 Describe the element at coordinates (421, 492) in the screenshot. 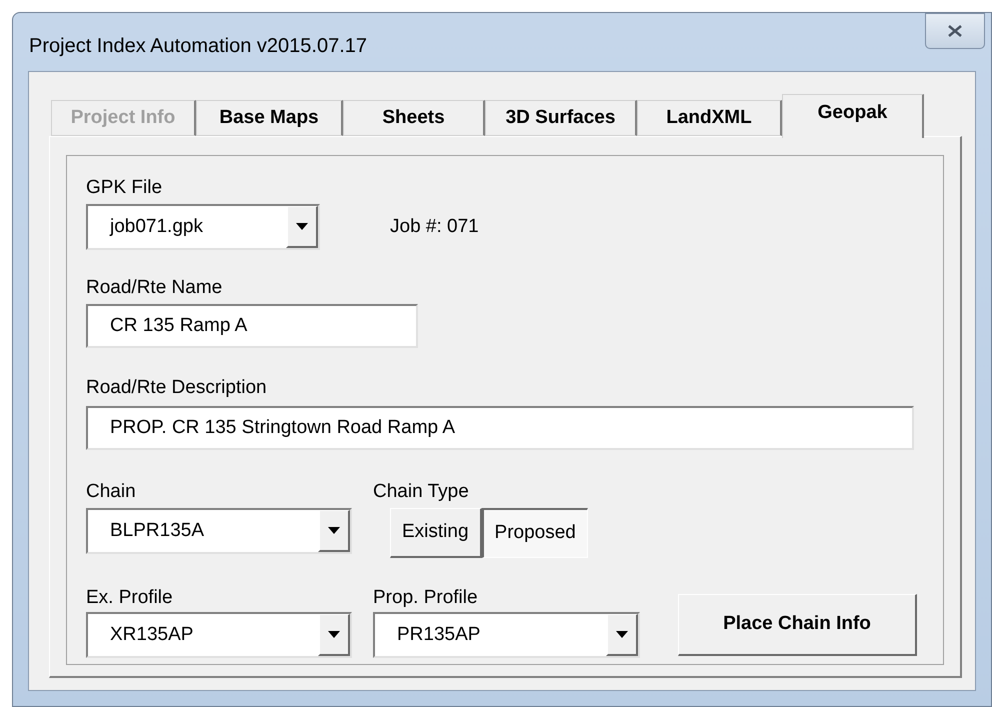

I see `field-label: Chain Type` at that location.